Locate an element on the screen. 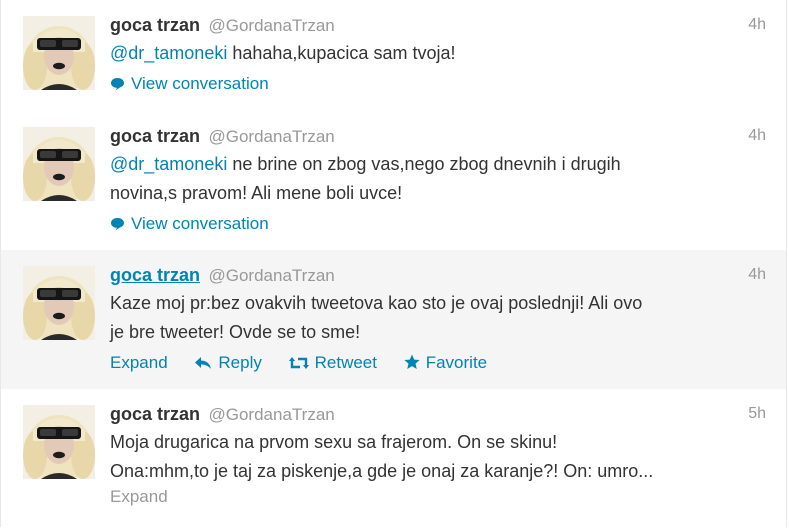 Image resolution: width=789 pixels, height=529 pixels. favorite-button: Favorite is located at coordinates (445, 363).